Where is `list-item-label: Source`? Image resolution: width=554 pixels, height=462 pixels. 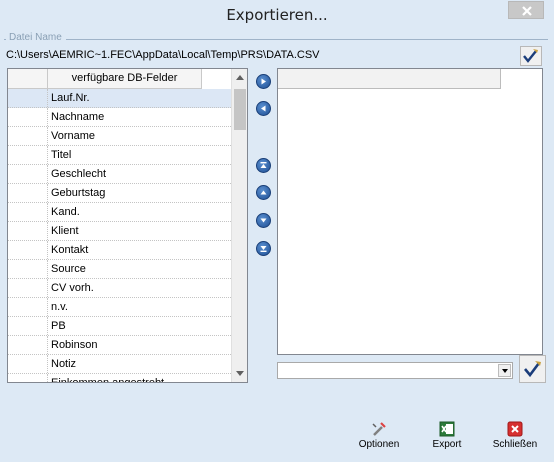
list-item-label: Source is located at coordinates (68, 269).